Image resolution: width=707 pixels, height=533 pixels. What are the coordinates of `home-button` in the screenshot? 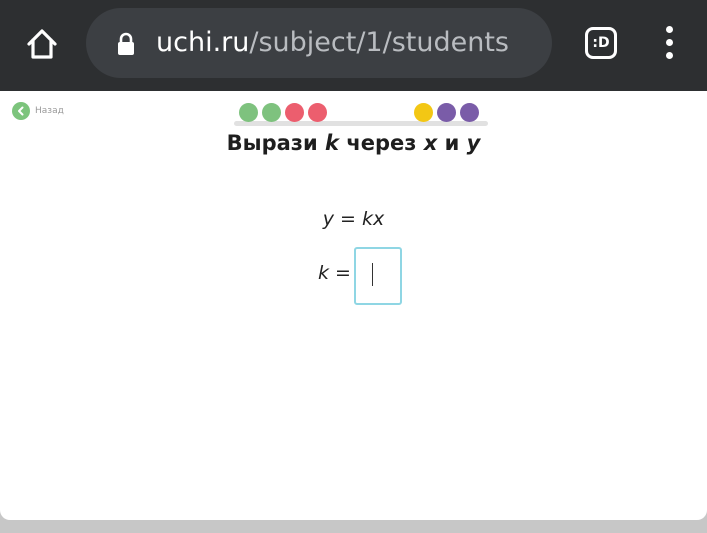 It's located at (42, 44).